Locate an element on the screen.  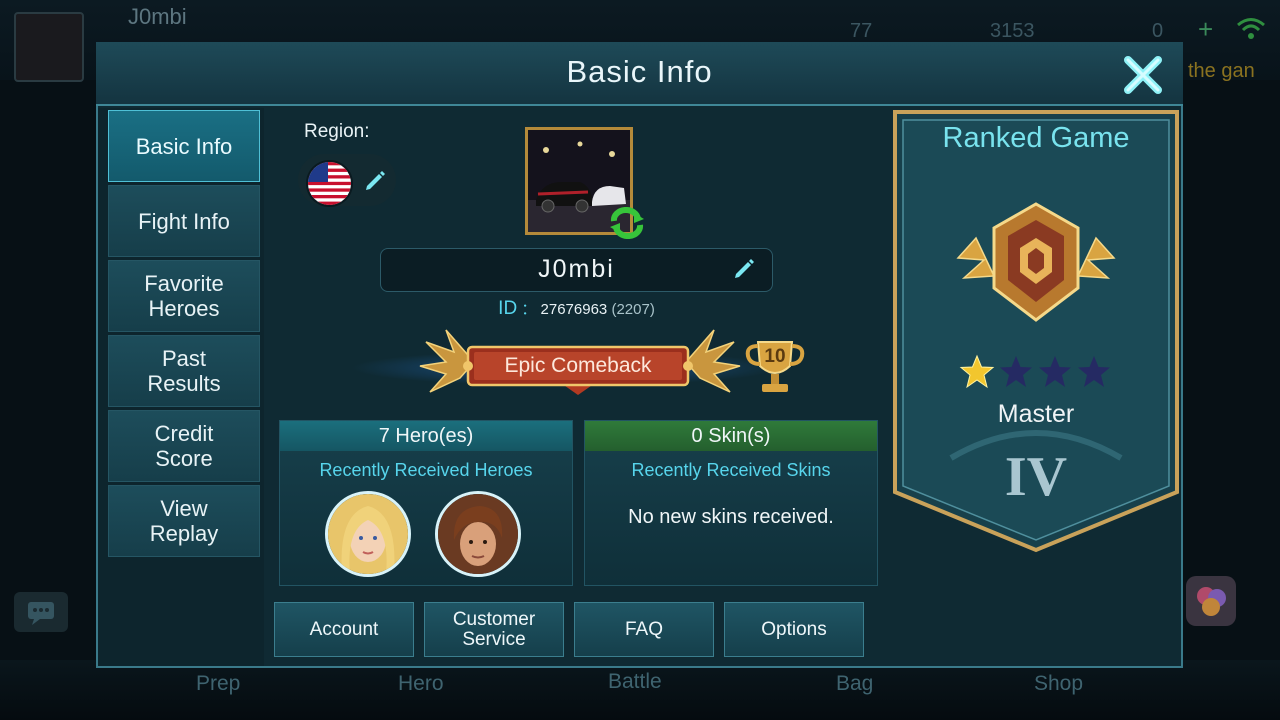
rank-tier: IV is located at coordinates (1036, 477).